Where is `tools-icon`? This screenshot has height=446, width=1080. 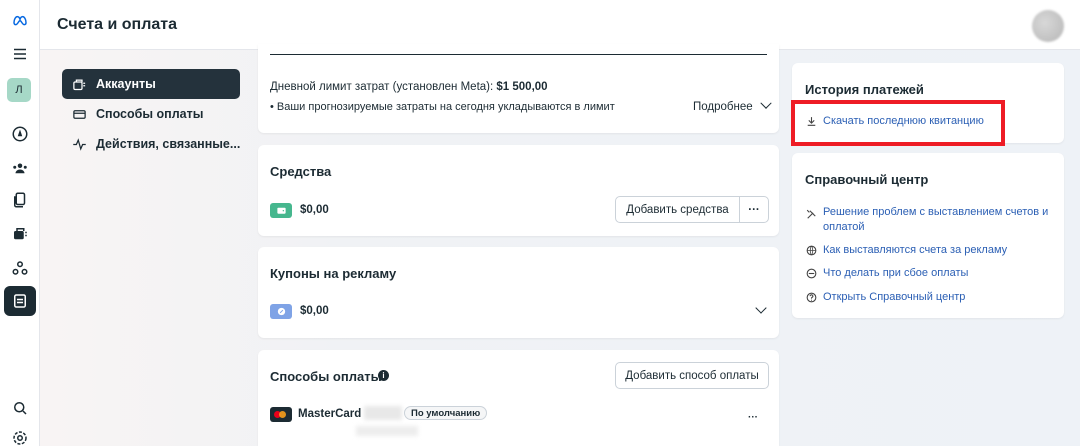
tools-icon is located at coordinates (811, 214).